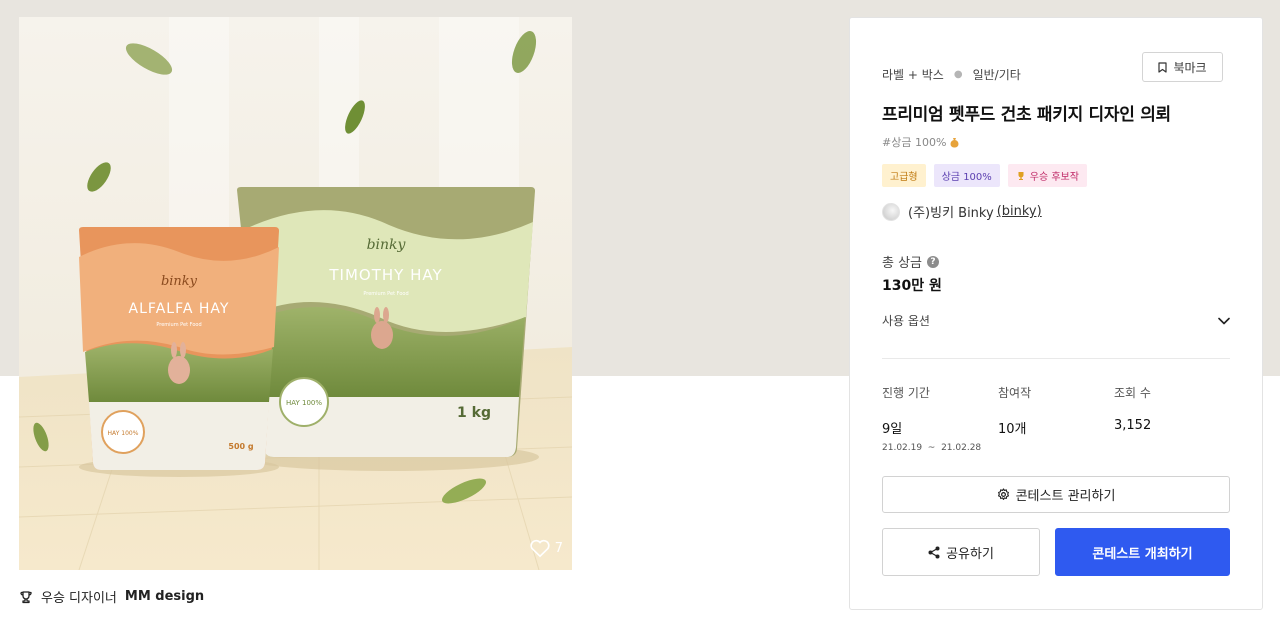 The height and width of the screenshot is (617, 1280). I want to click on share-button: 공유하기, so click(961, 552).